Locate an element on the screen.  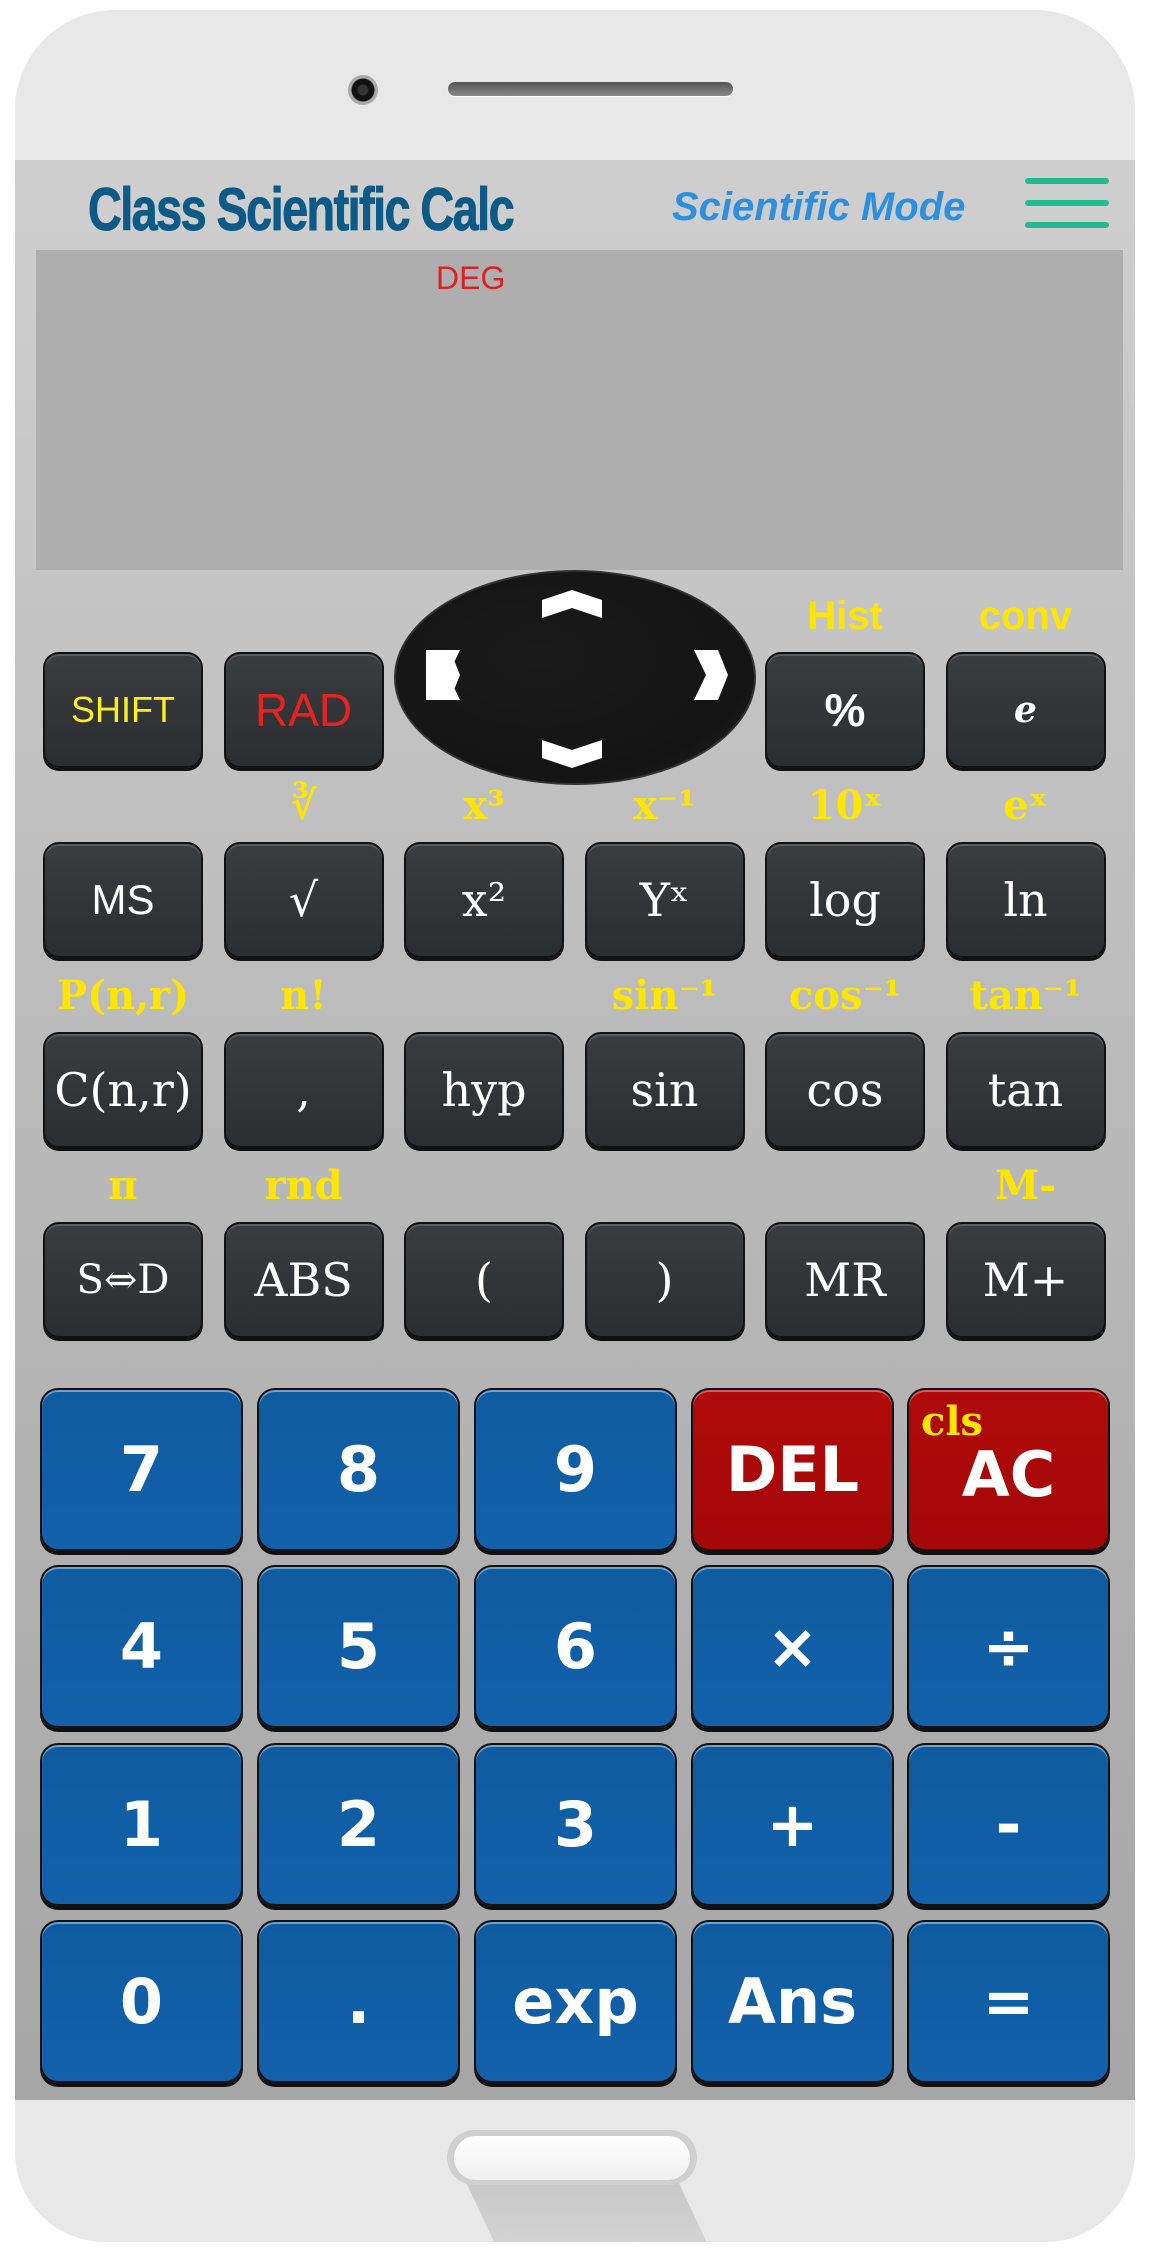
secondary-function-label: x⁻¹ is located at coordinates (664, 805).